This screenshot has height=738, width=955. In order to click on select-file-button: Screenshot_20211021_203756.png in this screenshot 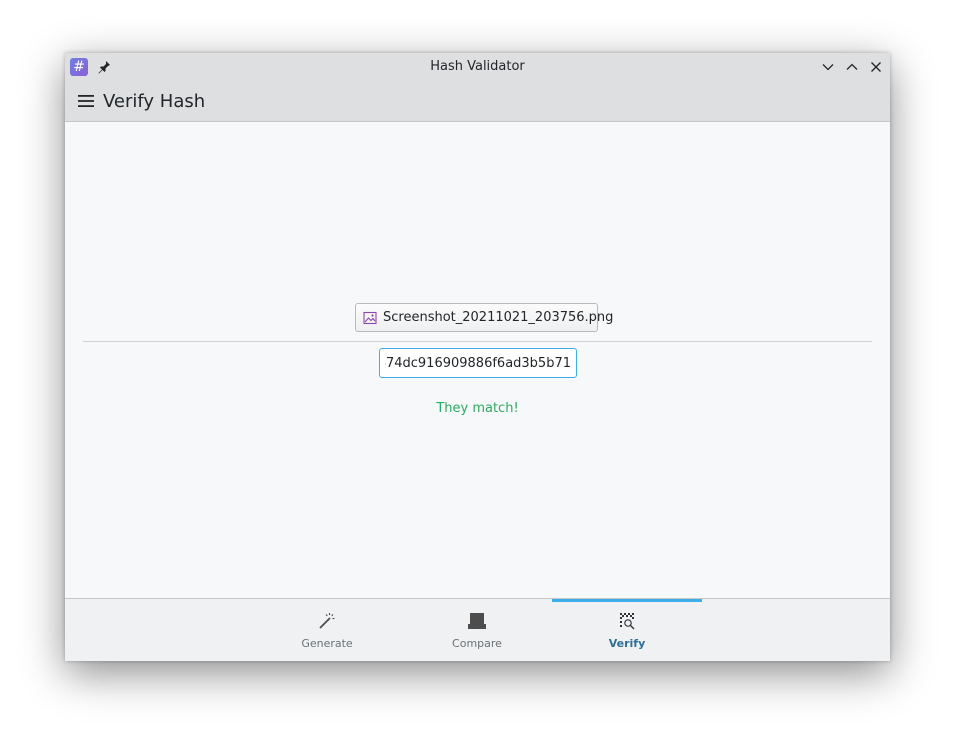, I will do `click(484, 317)`.